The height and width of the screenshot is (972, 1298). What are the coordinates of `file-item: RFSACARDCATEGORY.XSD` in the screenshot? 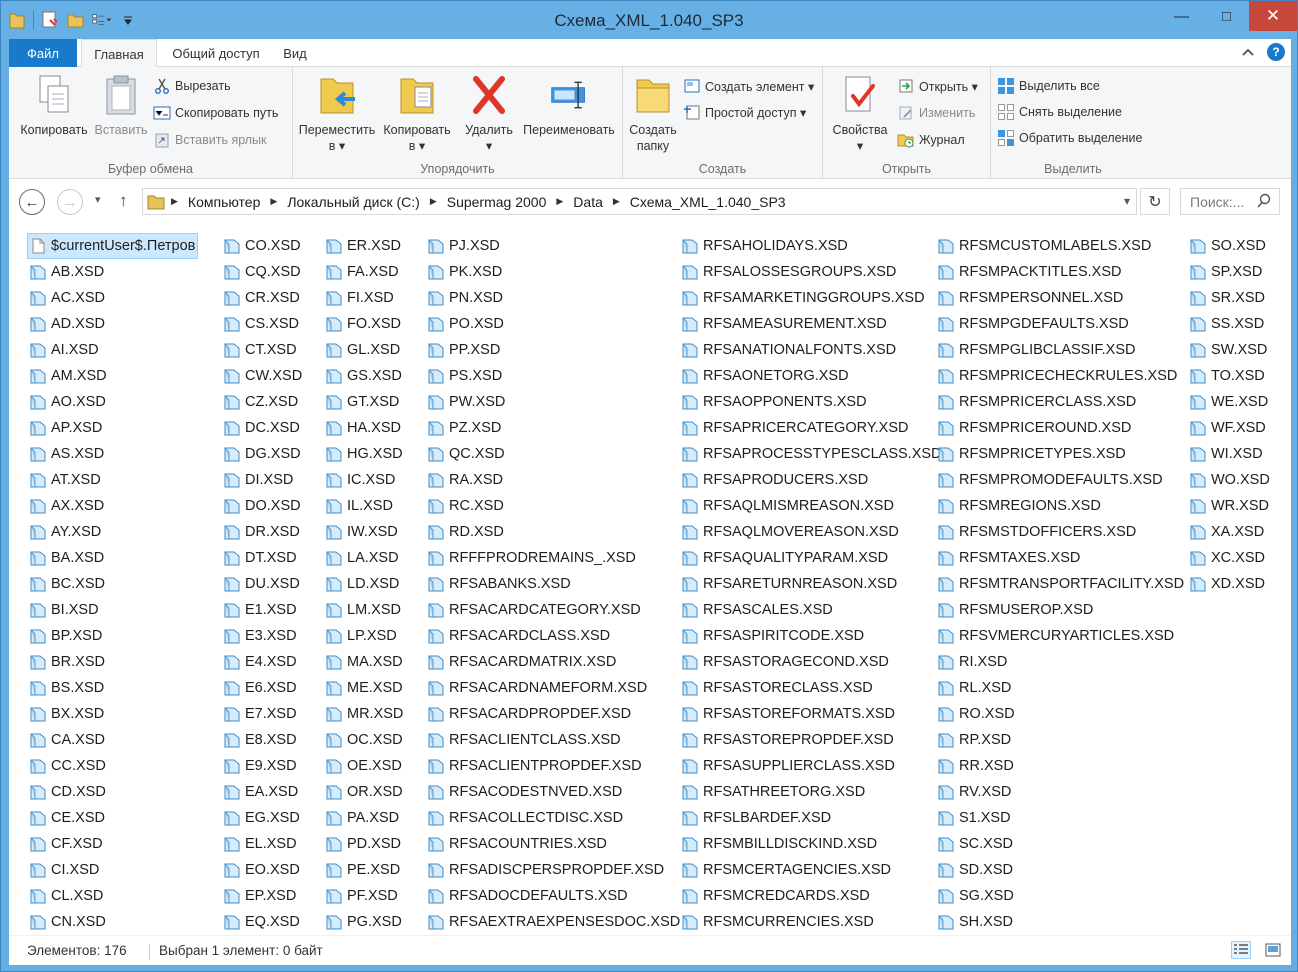 It's located at (553, 610).